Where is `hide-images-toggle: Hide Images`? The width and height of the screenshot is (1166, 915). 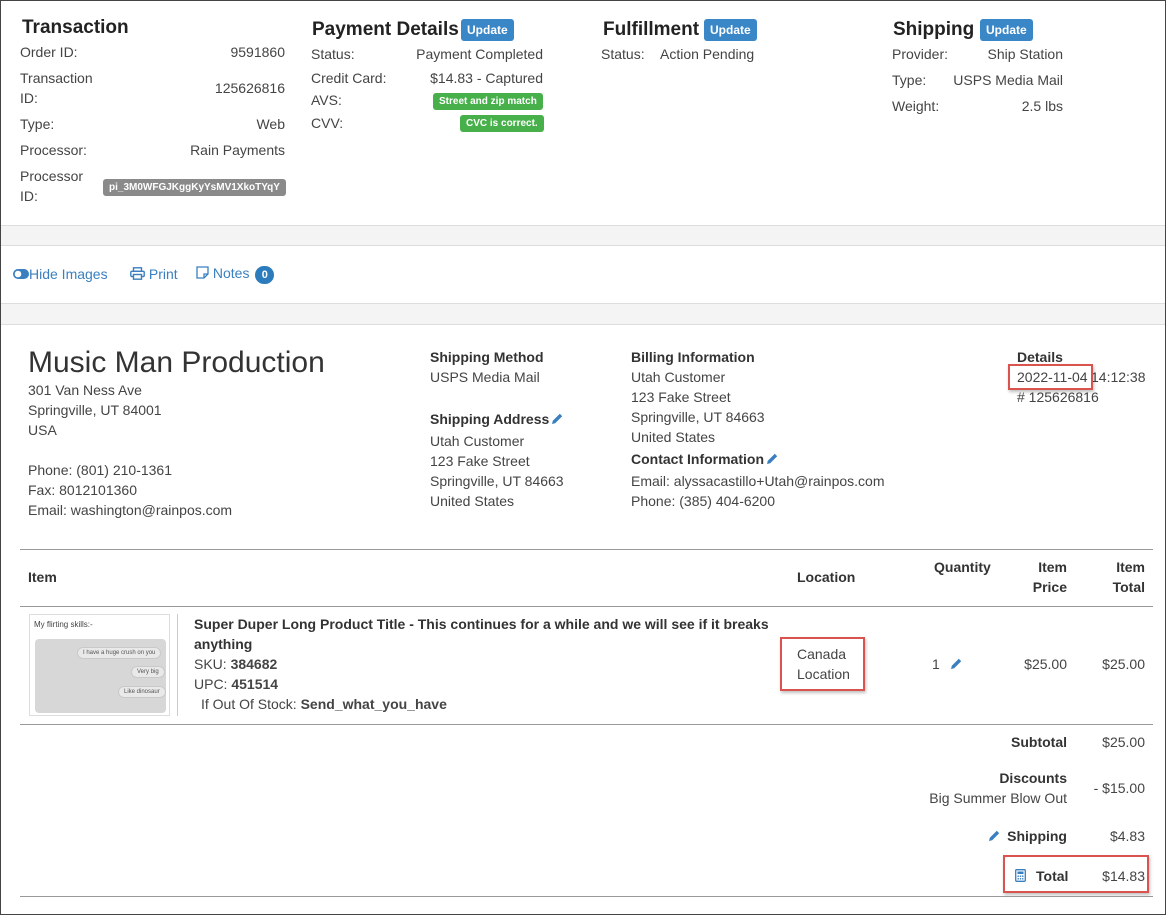 hide-images-toggle: Hide Images is located at coordinates (60, 274).